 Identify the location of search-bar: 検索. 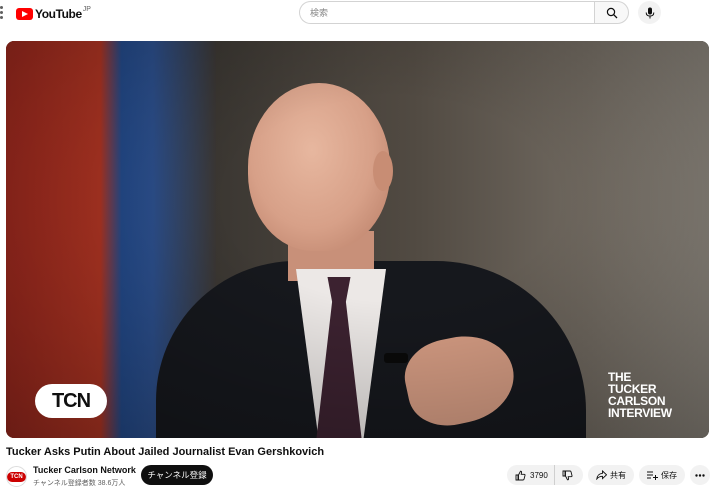
(464, 12).